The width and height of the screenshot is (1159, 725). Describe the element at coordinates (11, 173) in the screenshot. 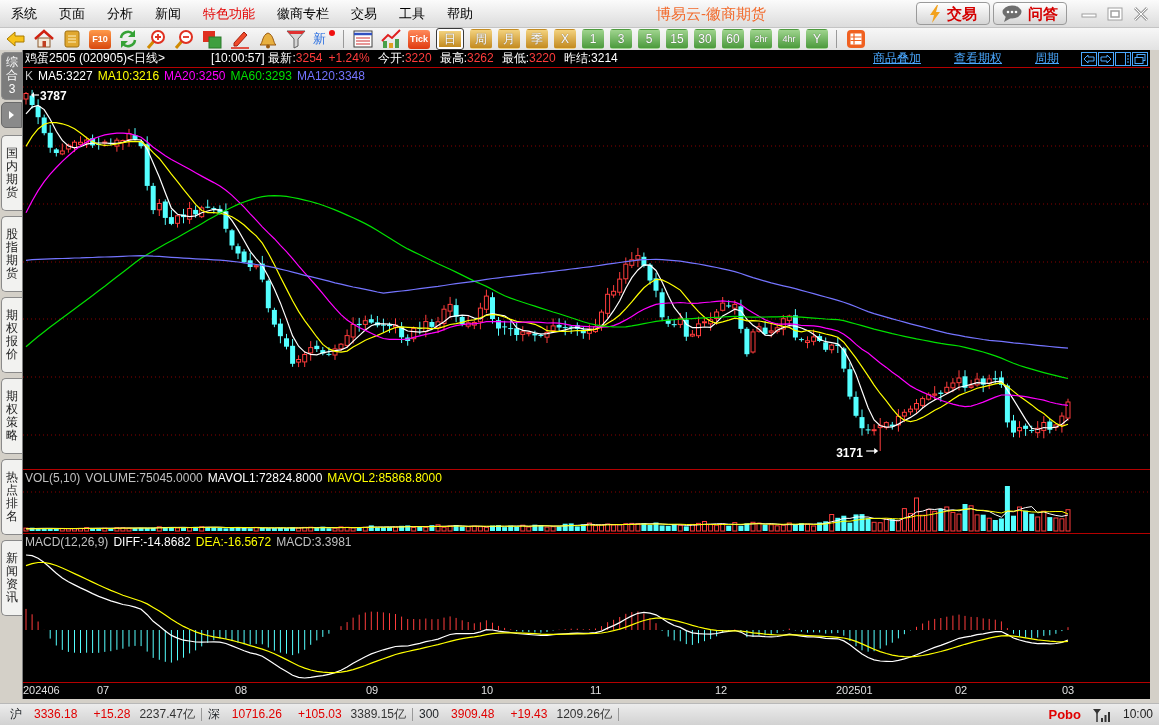

I see `side-tab: 国内期货` at that location.